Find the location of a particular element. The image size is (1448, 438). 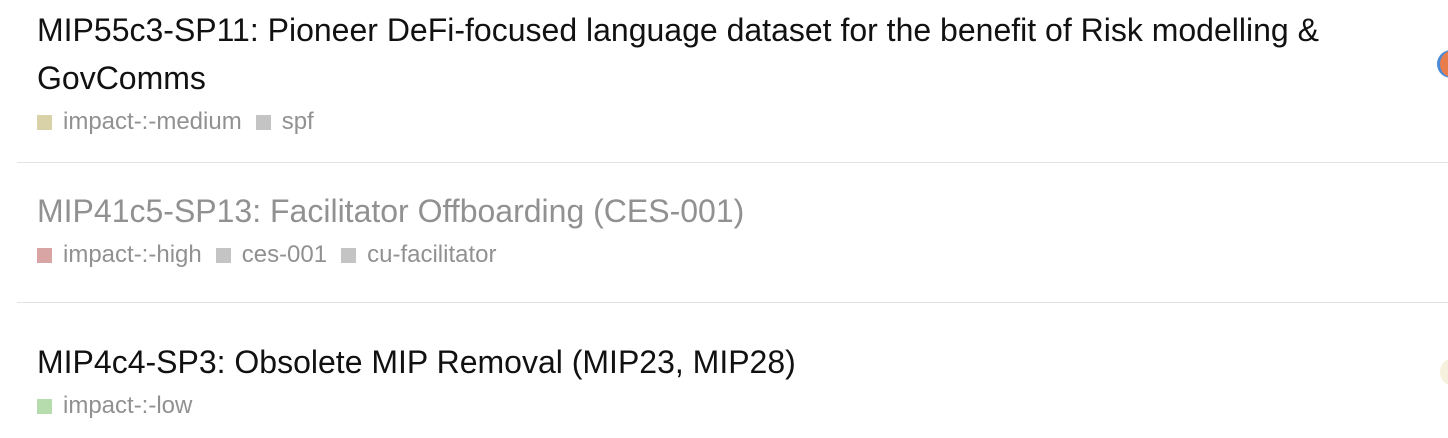

tag-list: impact-:-medium spf is located at coordinates (742, 122).